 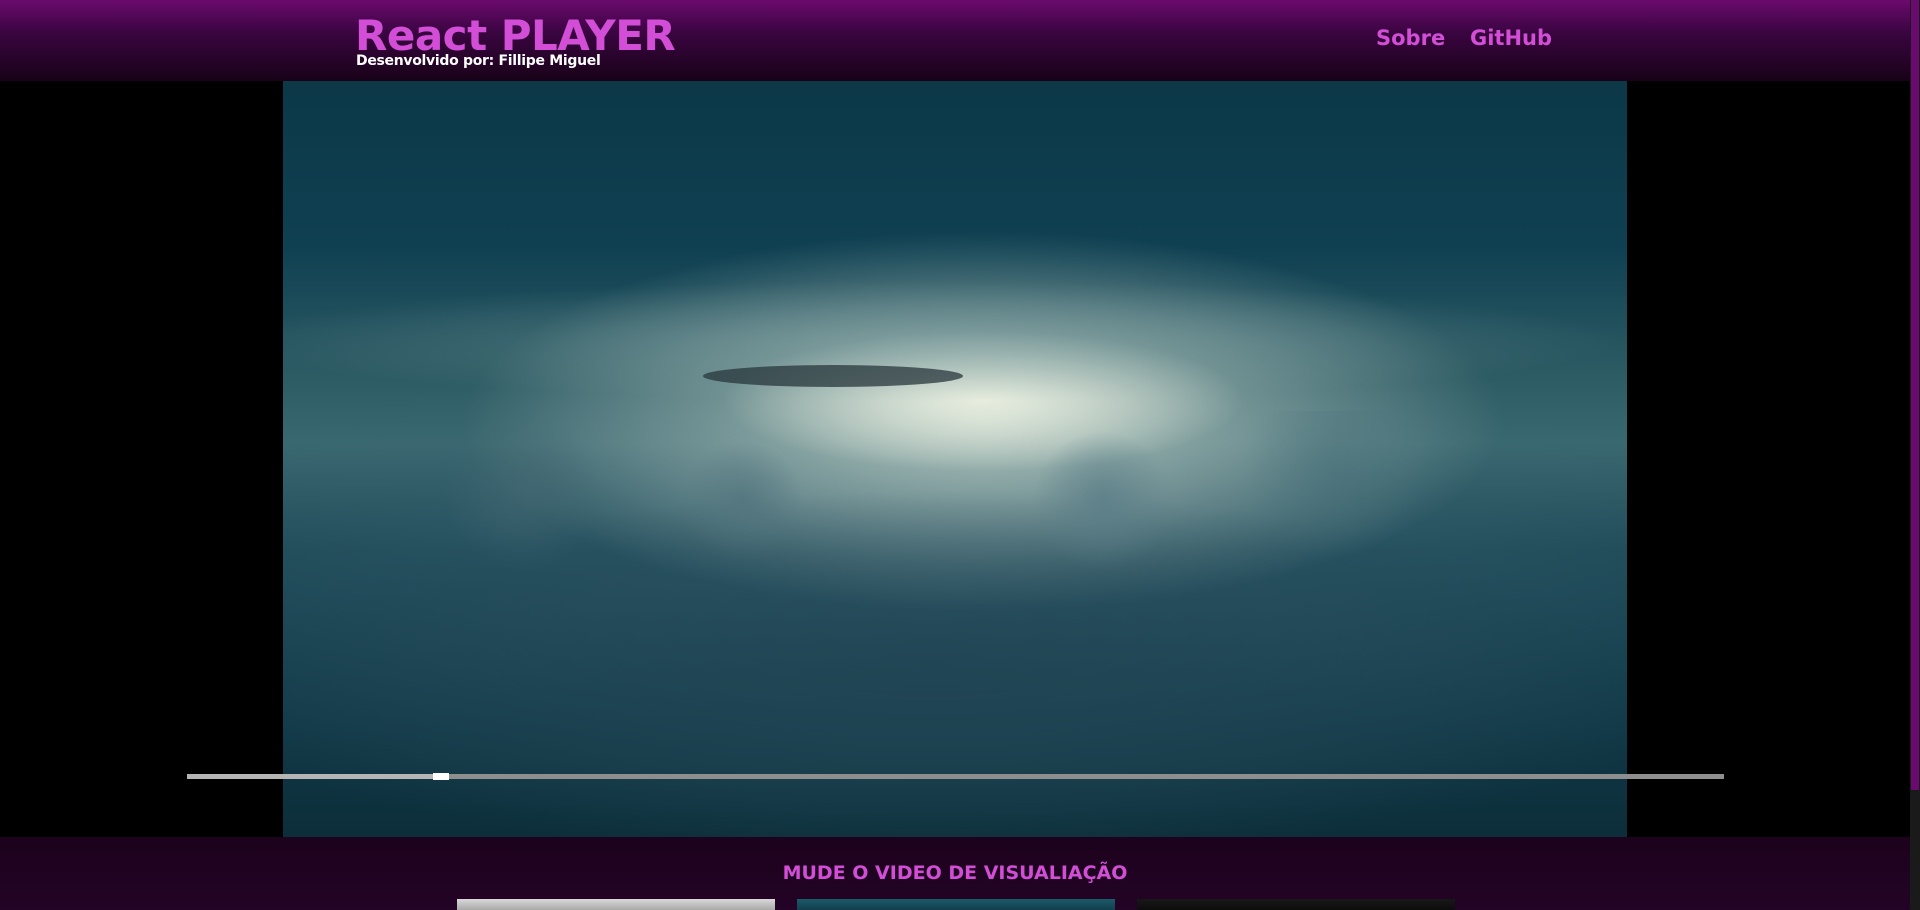 I want to click on page-scrollbar-thumb, so click(x=1915, y=395).